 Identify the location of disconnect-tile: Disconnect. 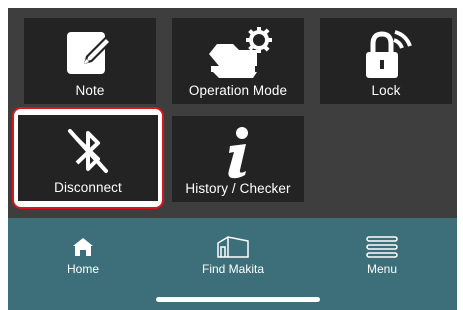
(88, 158).